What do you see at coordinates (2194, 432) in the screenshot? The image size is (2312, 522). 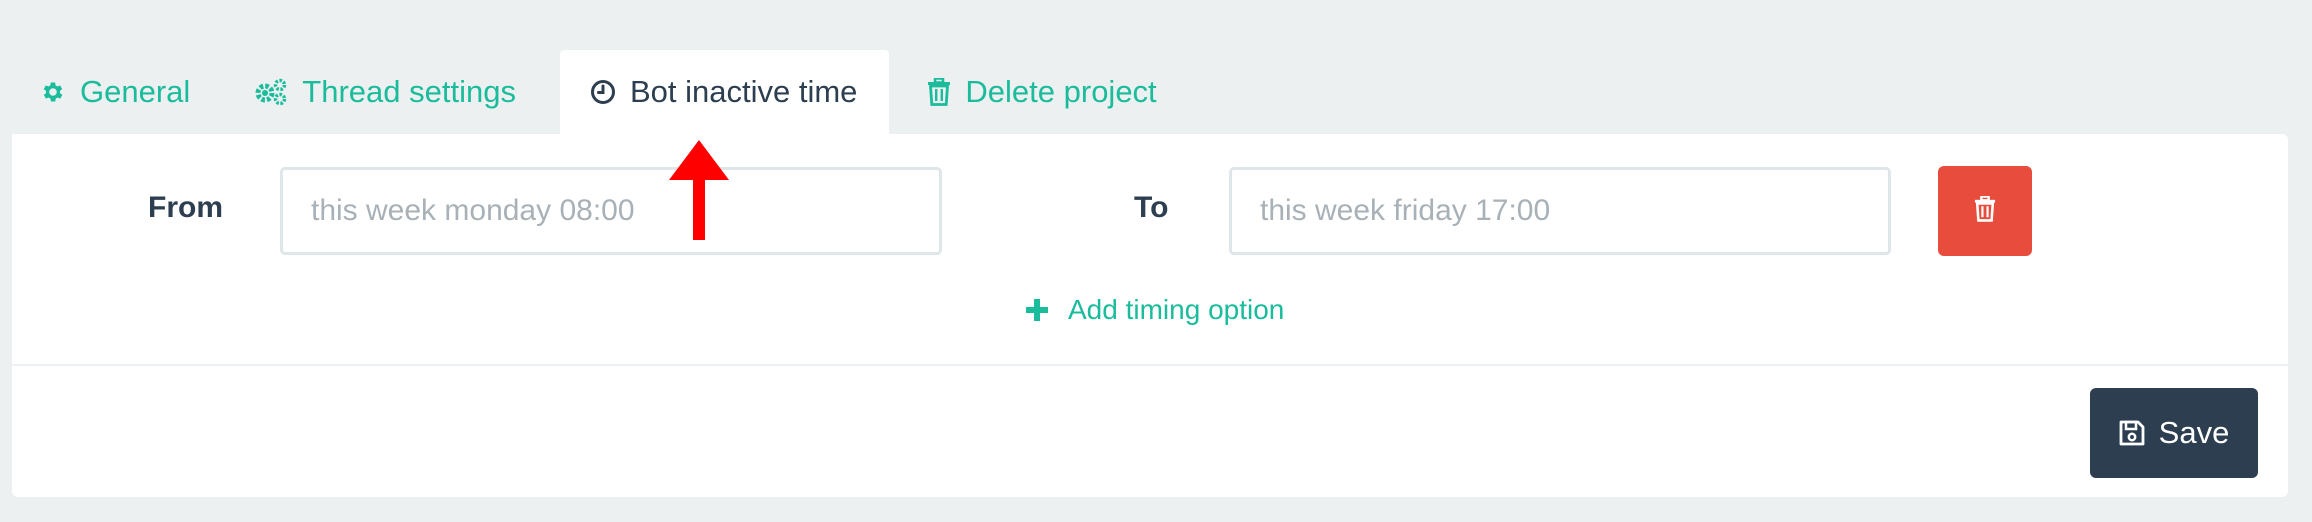 I see `save-button-label: Save` at bounding box center [2194, 432].